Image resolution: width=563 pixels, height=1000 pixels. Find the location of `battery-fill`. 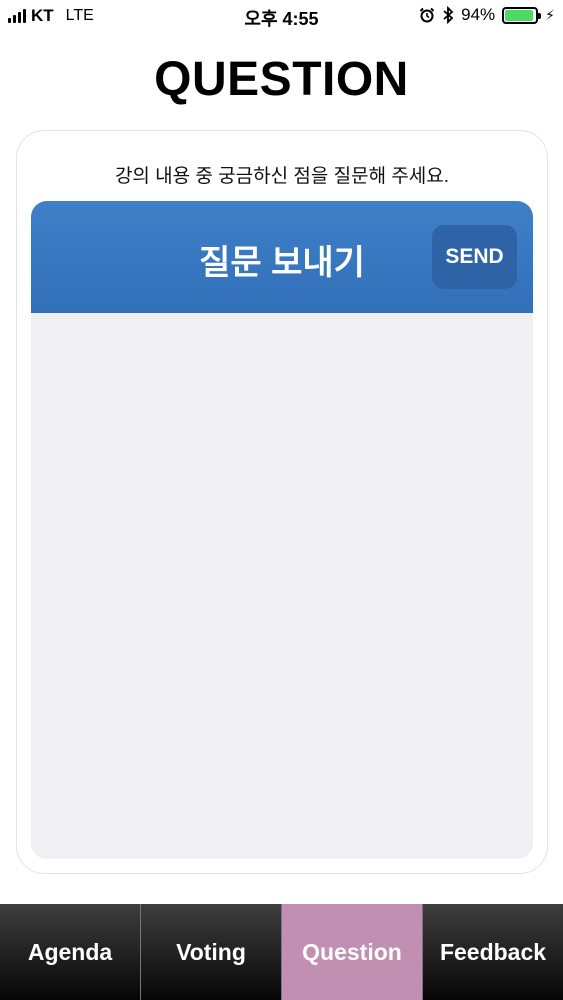

battery-fill is located at coordinates (519, 15).